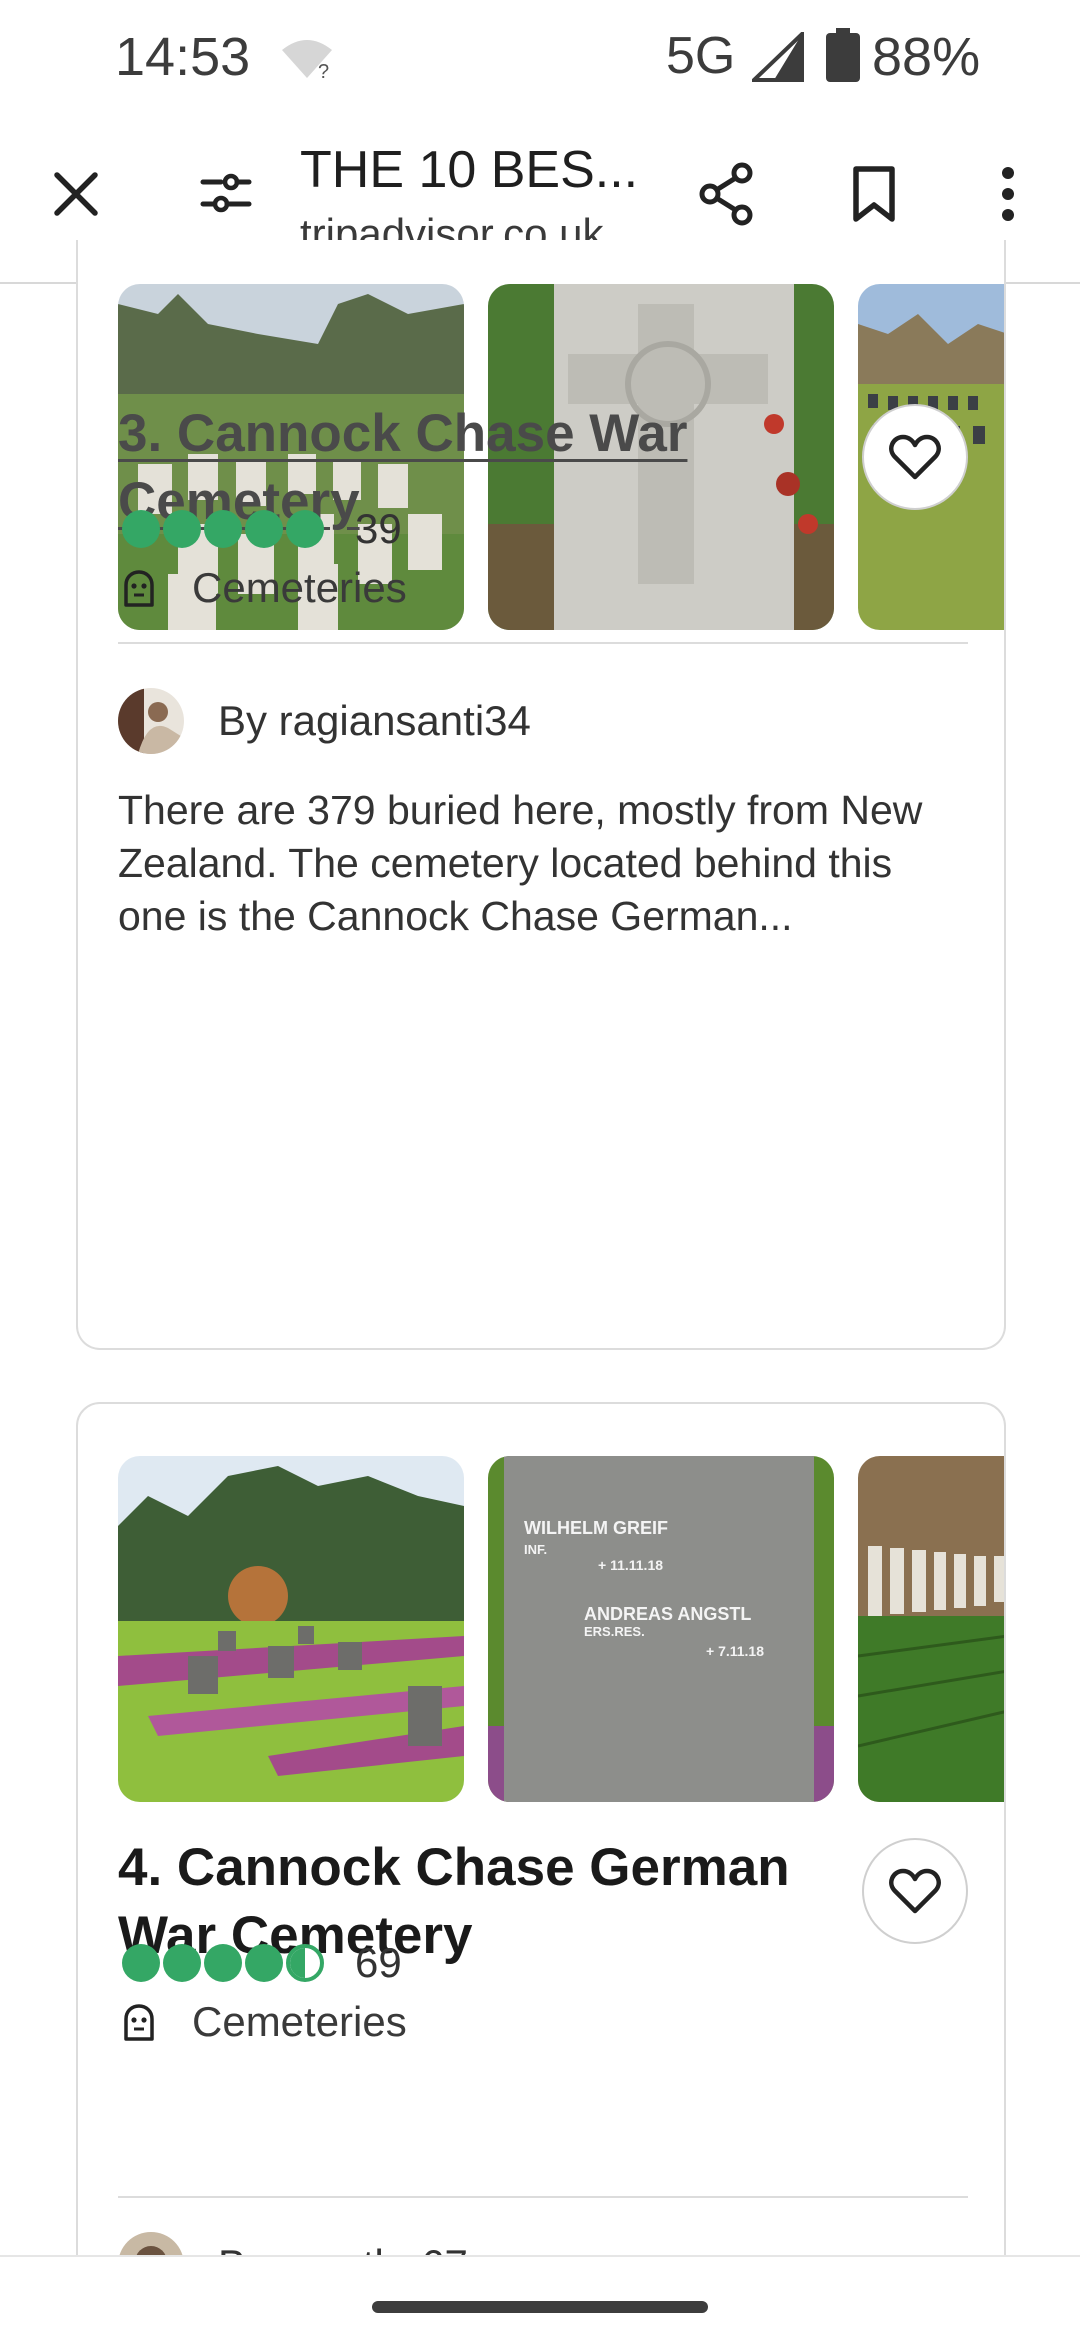  What do you see at coordinates (630, 1565) in the screenshot?
I see `headstone-date-1: + 11.11.18` at bounding box center [630, 1565].